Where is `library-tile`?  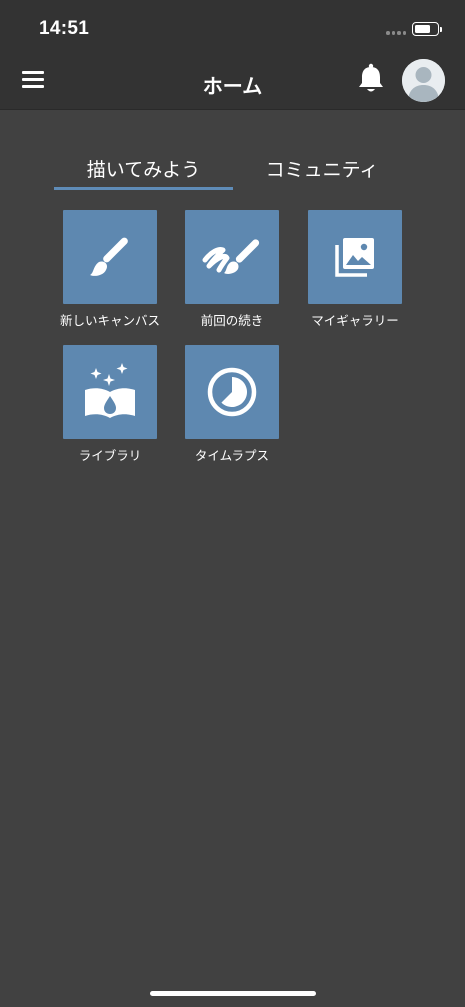
library-tile is located at coordinates (110, 392).